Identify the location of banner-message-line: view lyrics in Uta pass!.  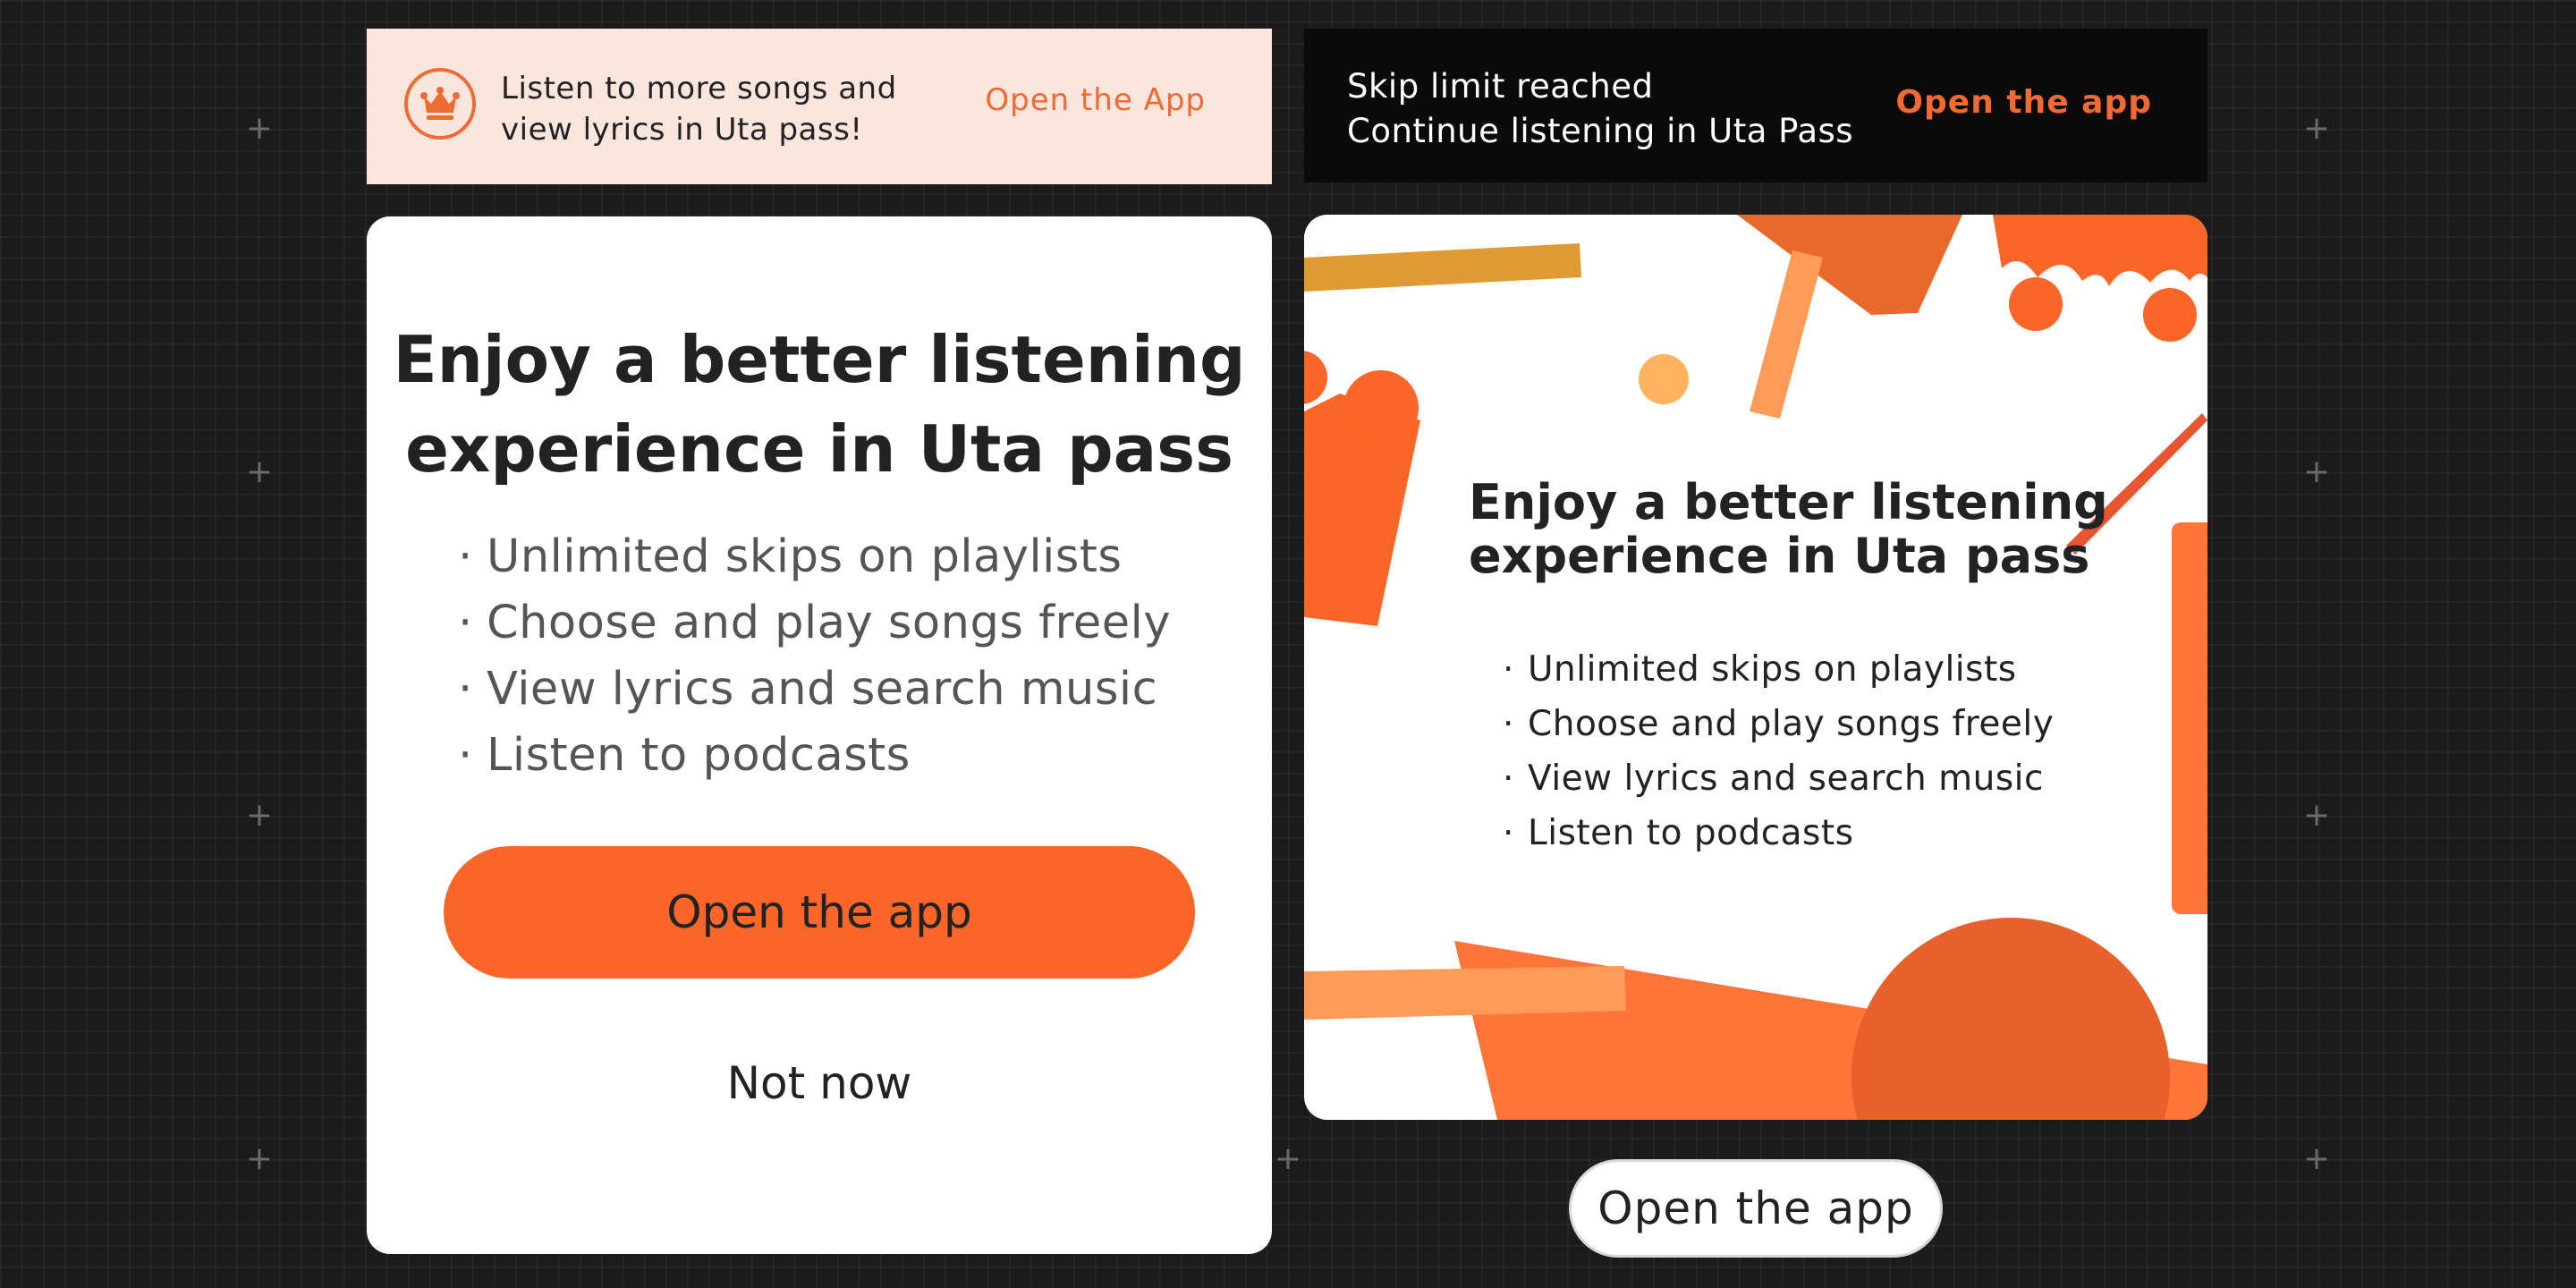
(682, 130).